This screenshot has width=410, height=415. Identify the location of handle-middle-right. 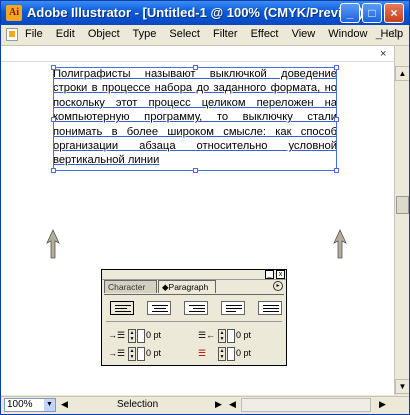
(336, 119).